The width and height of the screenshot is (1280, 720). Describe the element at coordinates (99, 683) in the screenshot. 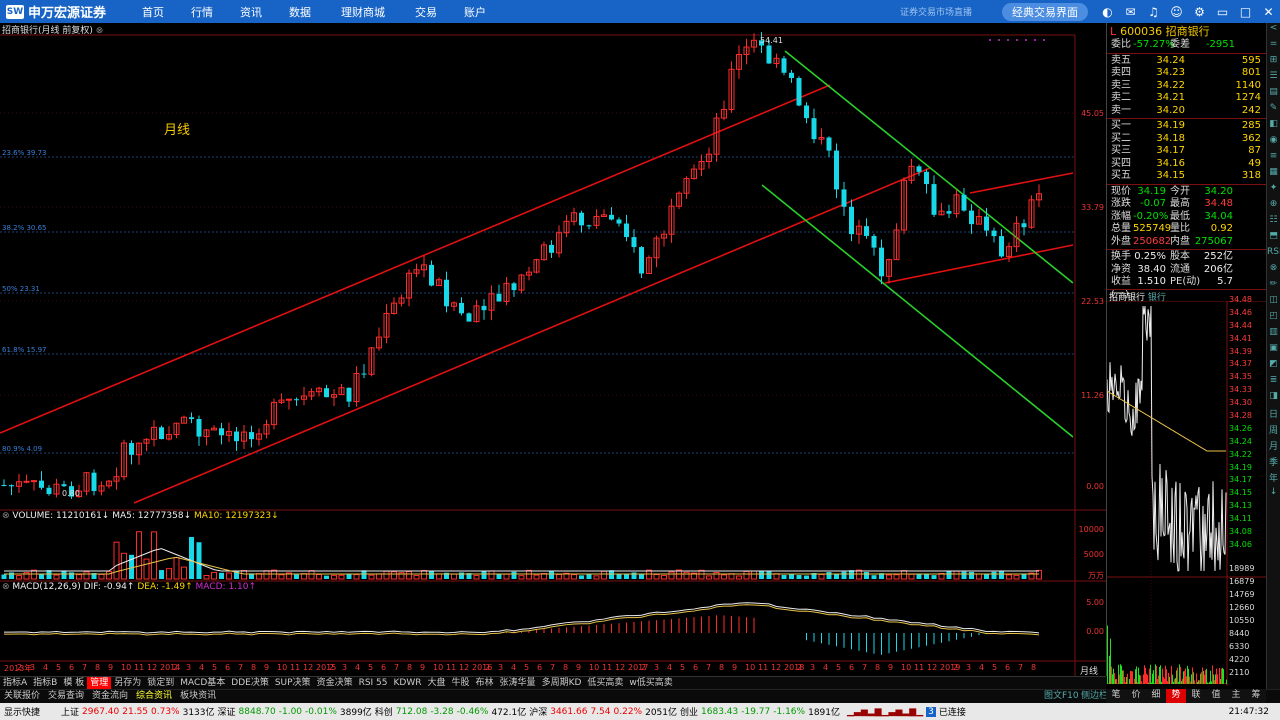

I see `indicator-tab: 管理` at that location.